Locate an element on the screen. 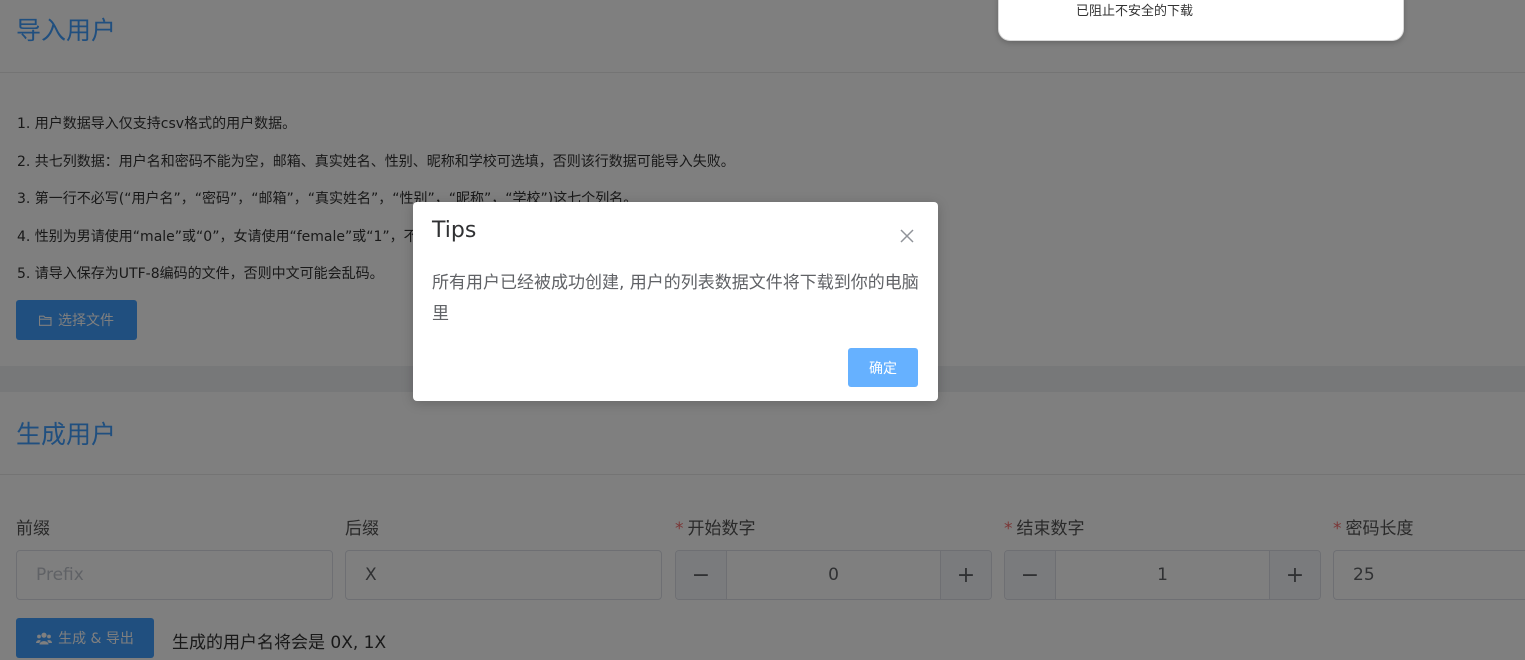 The width and height of the screenshot is (1525, 660). download-blocked-text: 已阻止不安全的下载 is located at coordinates (1135, 11).